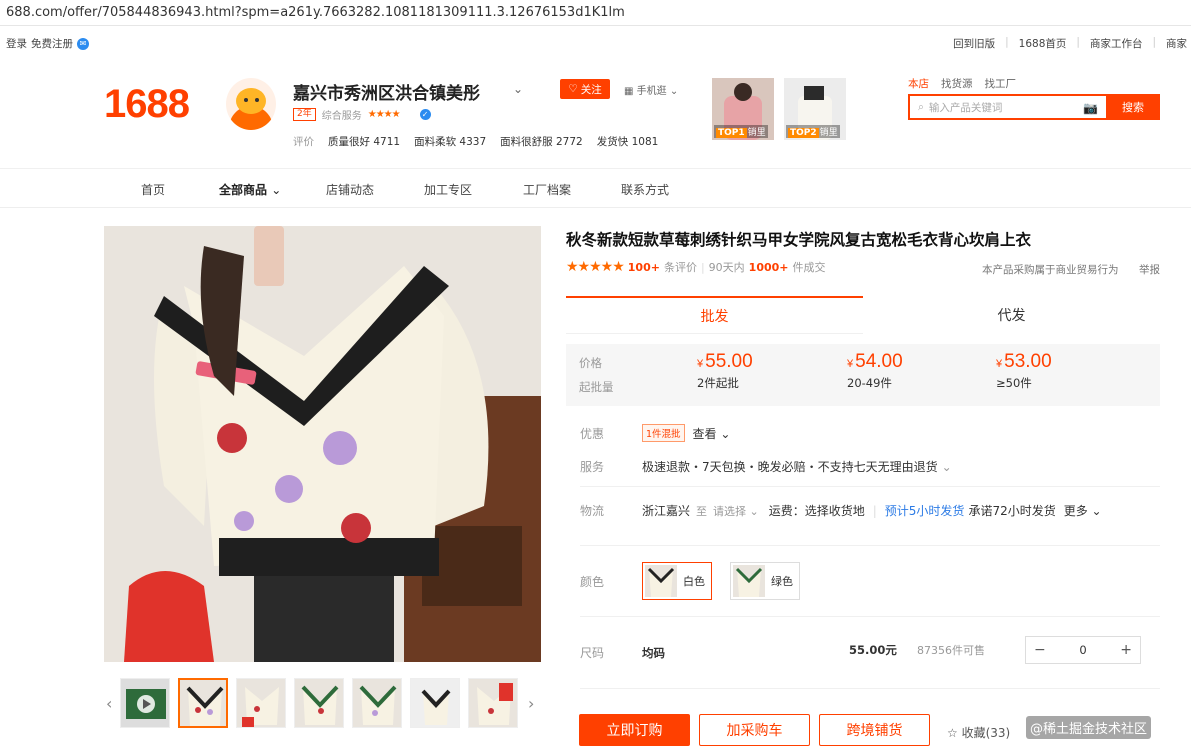  What do you see at coordinates (1083, 510) in the screenshot?
I see `more-link: 更多 ⌄` at bounding box center [1083, 510].